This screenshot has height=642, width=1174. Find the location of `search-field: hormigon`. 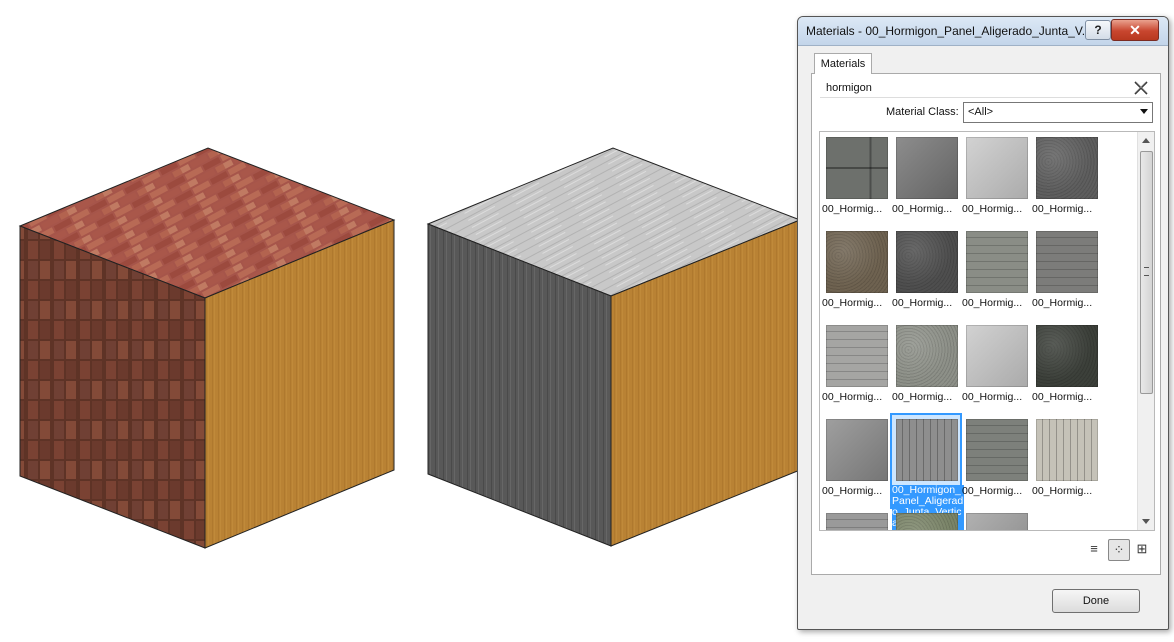

search-field: hormigon is located at coordinates (985, 88).